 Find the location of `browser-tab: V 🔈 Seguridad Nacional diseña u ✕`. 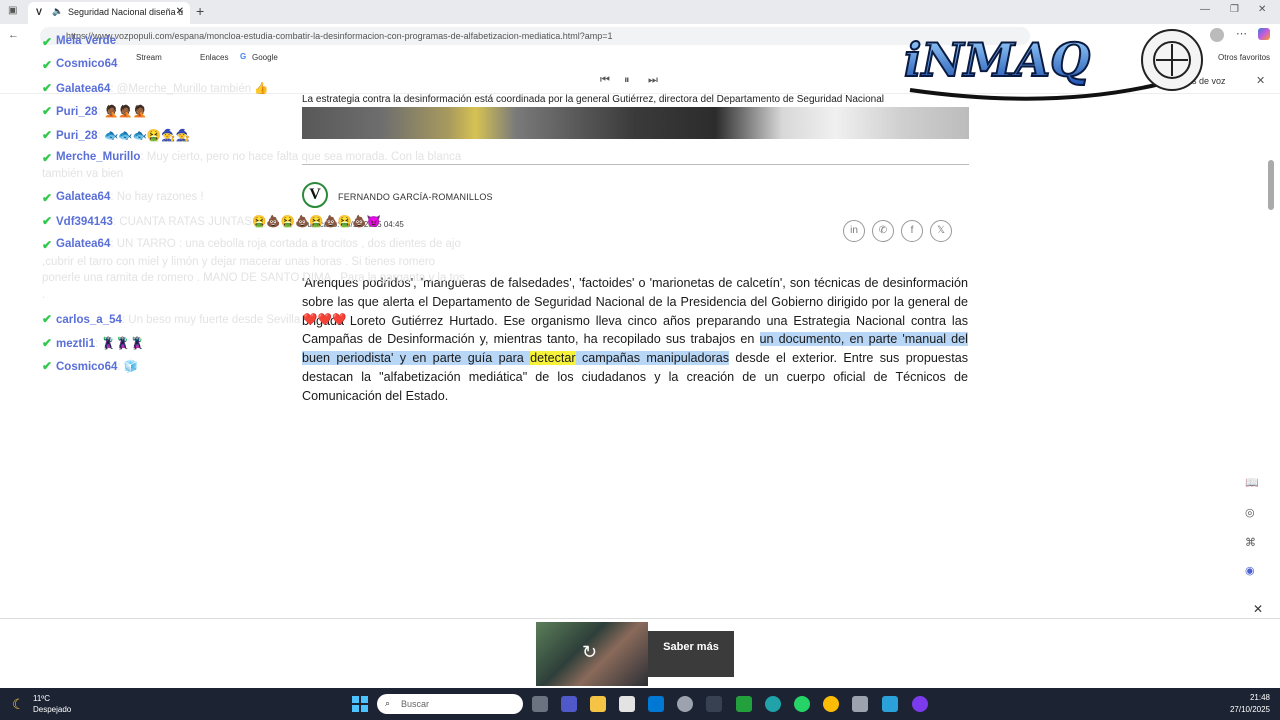

browser-tab: V 🔈 Seguridad Nacional diseña u ✕ is located at coordinates (109, 13).